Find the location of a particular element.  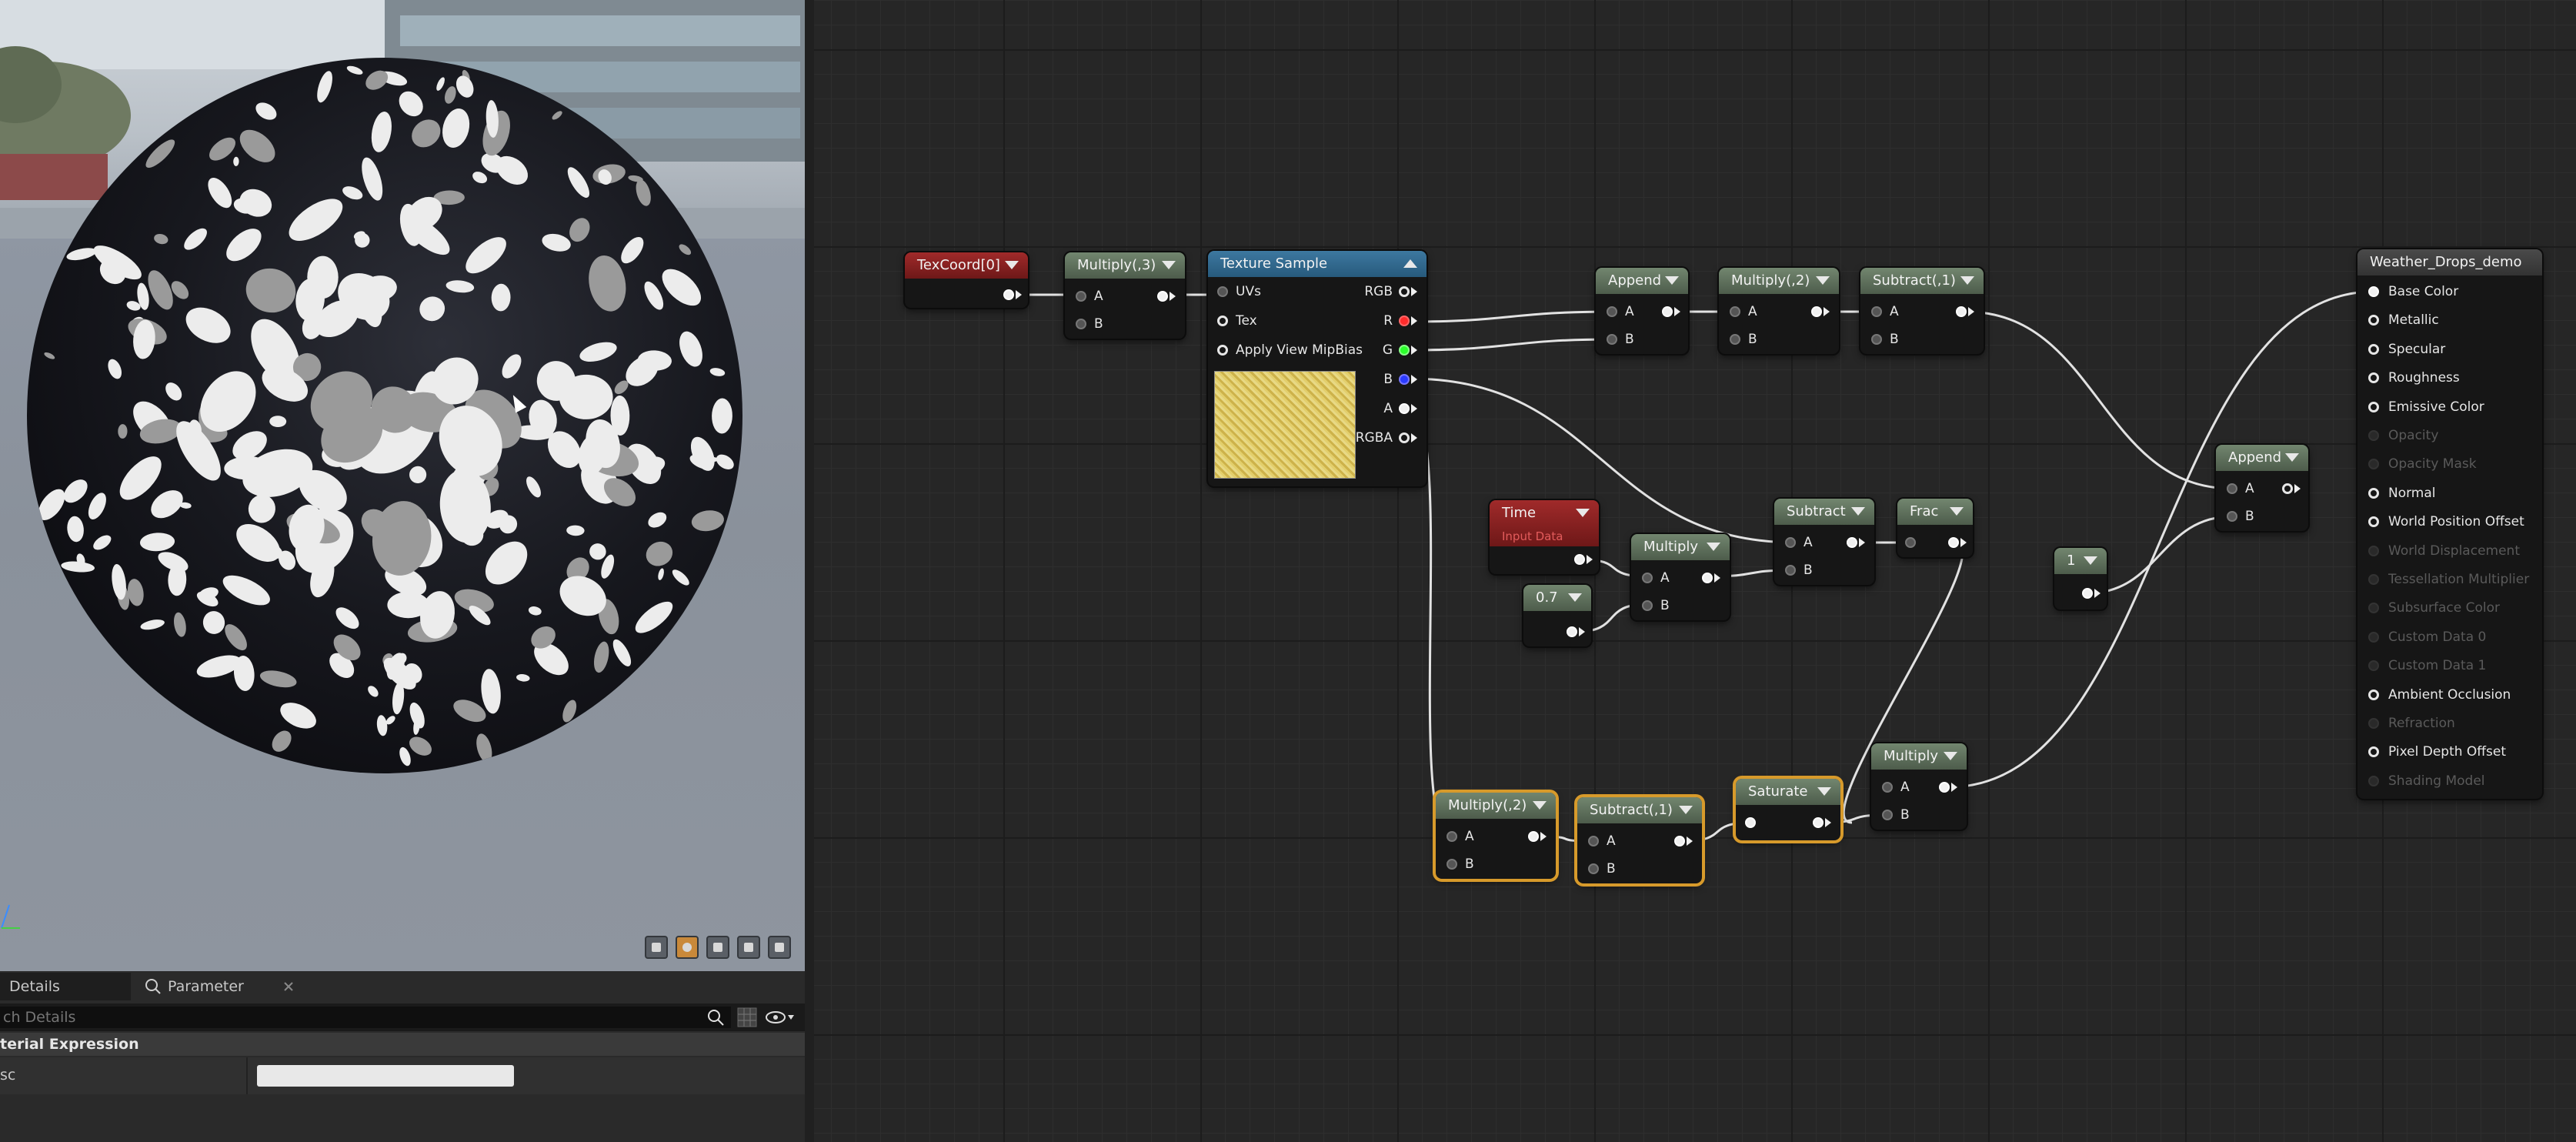

output-pin-a is located at coordinates (1404, 409).